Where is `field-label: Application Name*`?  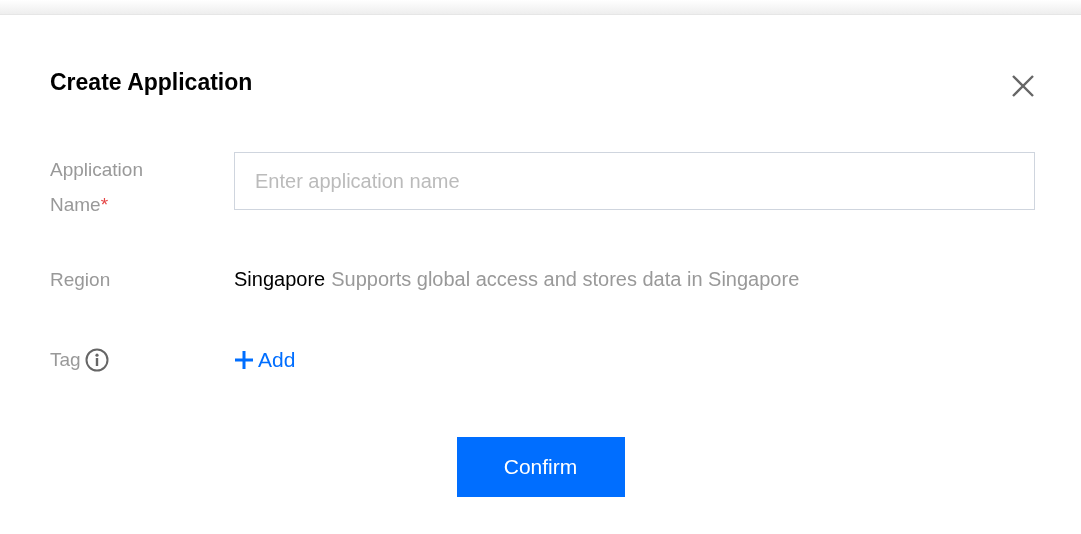 field-label: Application Name* is located at coordinates (97, 187).